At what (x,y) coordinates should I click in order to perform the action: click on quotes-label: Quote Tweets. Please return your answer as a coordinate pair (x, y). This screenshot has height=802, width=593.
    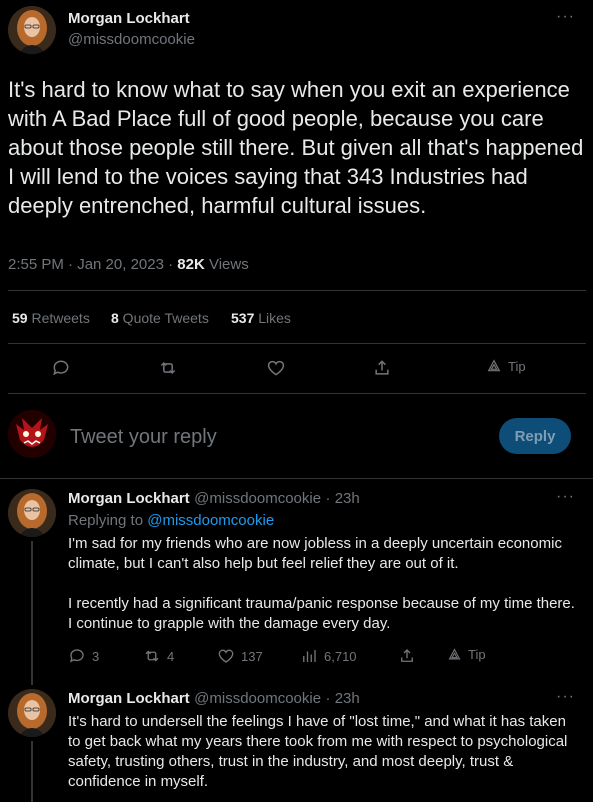
    Looking at the image, I should click on (163, 318).